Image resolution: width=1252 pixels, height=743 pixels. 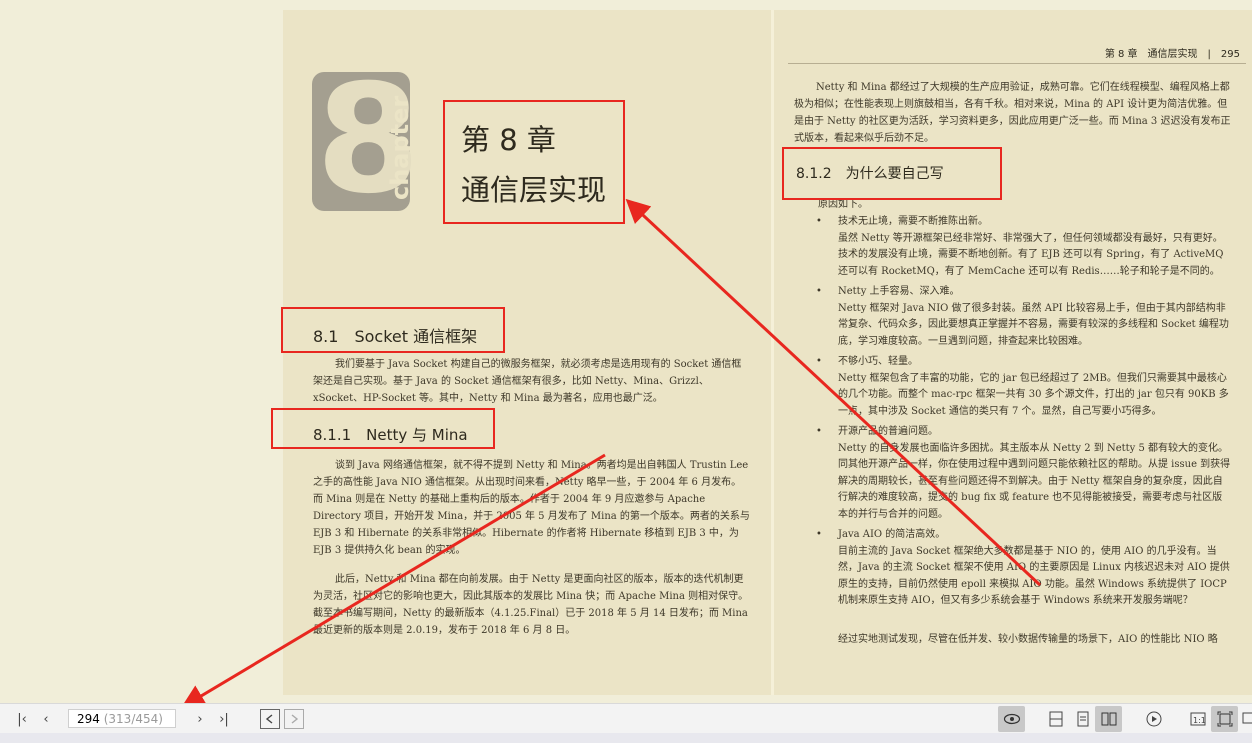 I want to click on first-page-icon: |‹, so click(x=22, y=719).